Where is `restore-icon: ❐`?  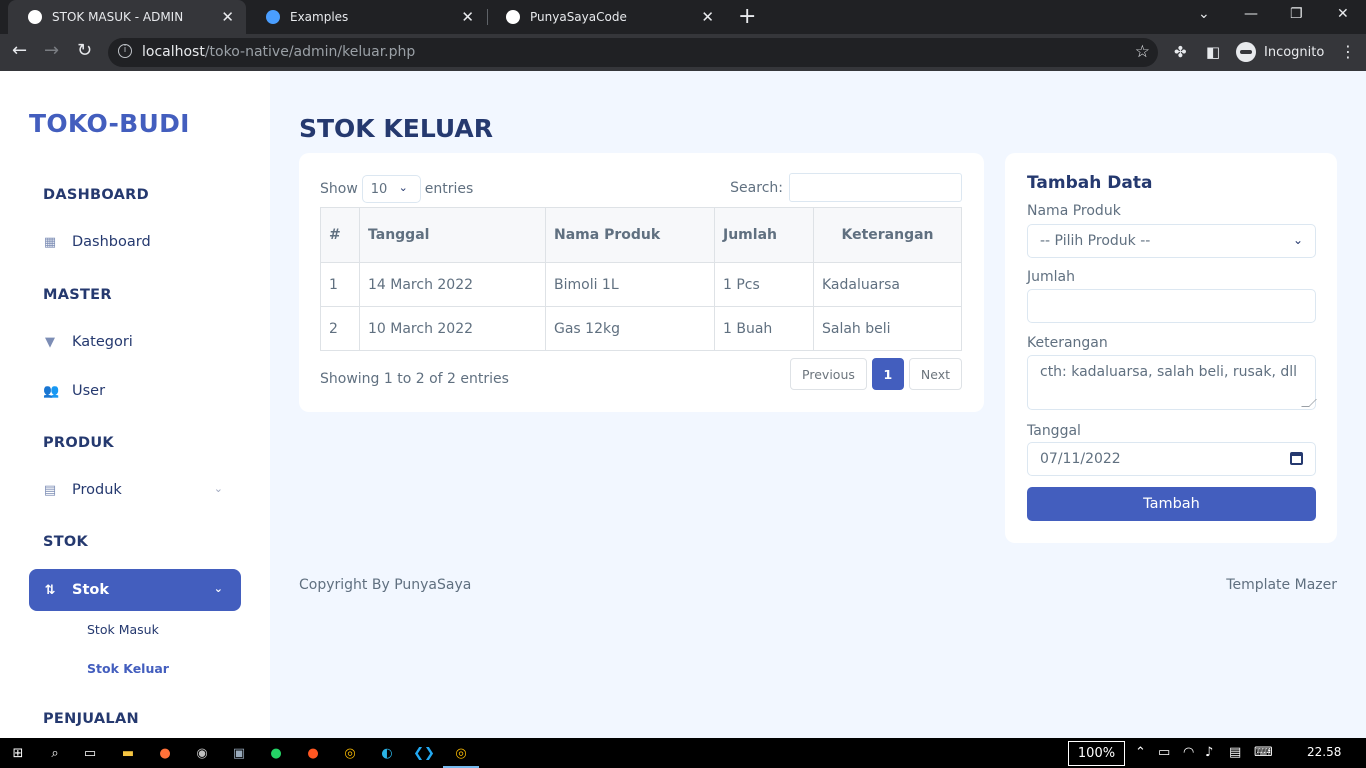 restore-icon: ❐ is located at coordinates (1296, 14).